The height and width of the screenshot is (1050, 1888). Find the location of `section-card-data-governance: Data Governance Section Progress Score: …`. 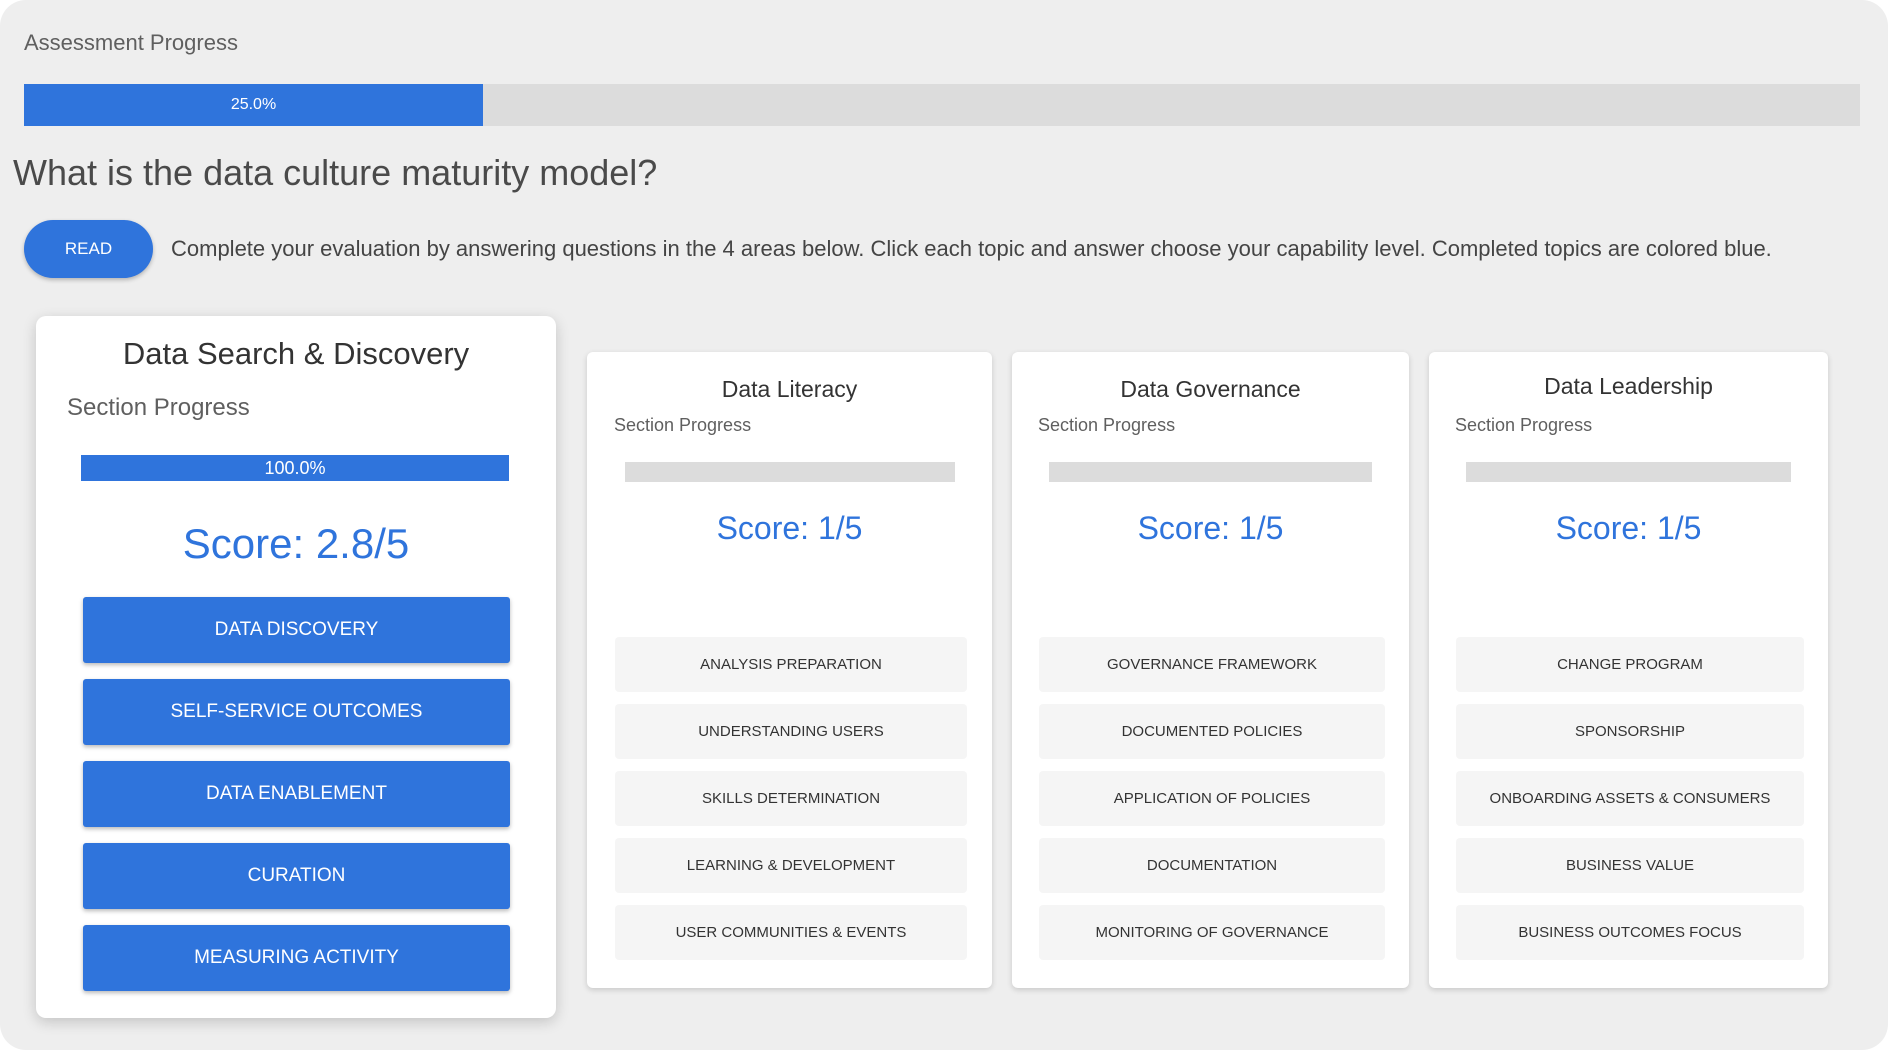

section-card-data-governance: Data Governance Section Progress Score: … is located at coordinates (1210, 670).